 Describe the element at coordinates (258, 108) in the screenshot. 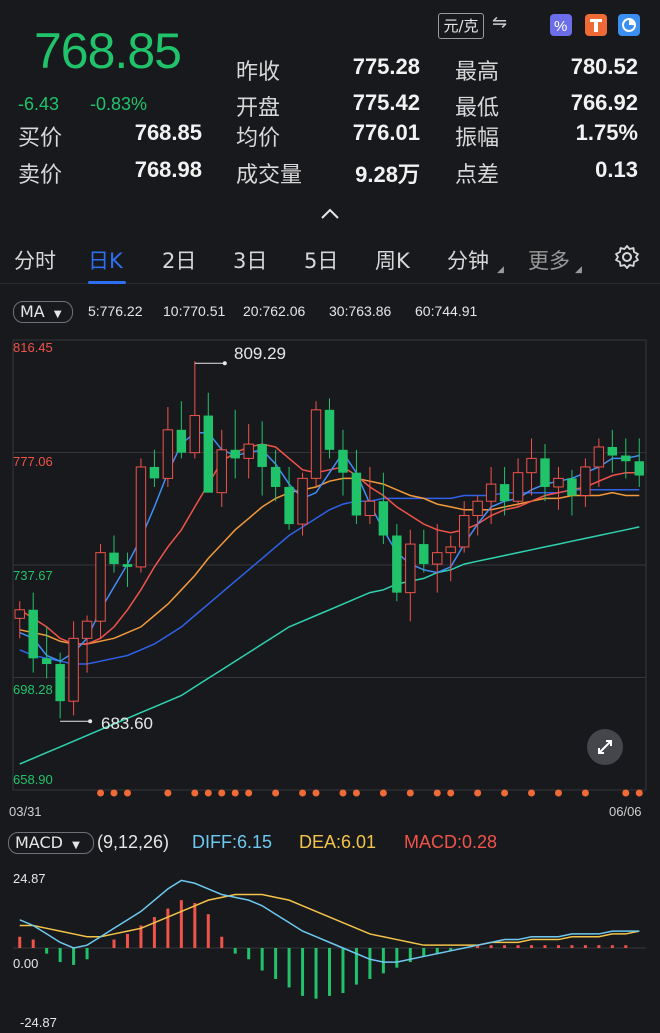

I see `open-label: 开盘` at that location.